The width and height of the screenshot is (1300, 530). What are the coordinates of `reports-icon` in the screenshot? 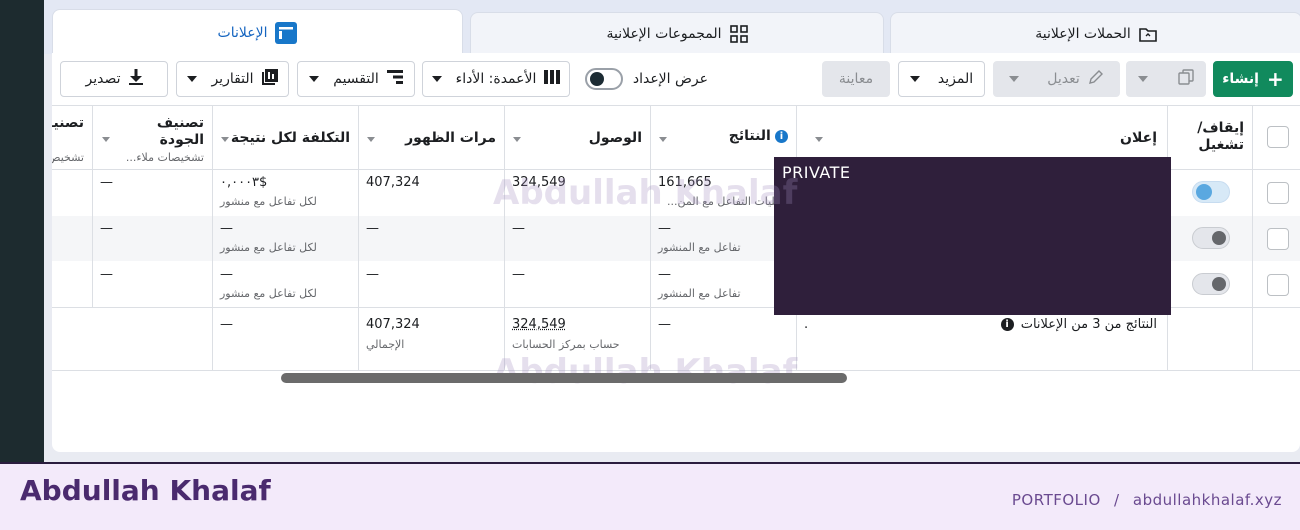 It's located at (269, 79).